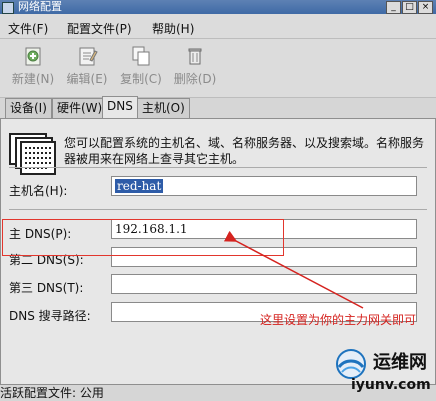  Describe the element at coordinates (409, 7) in the screenshot. I see `maximize-button: □` at that location.